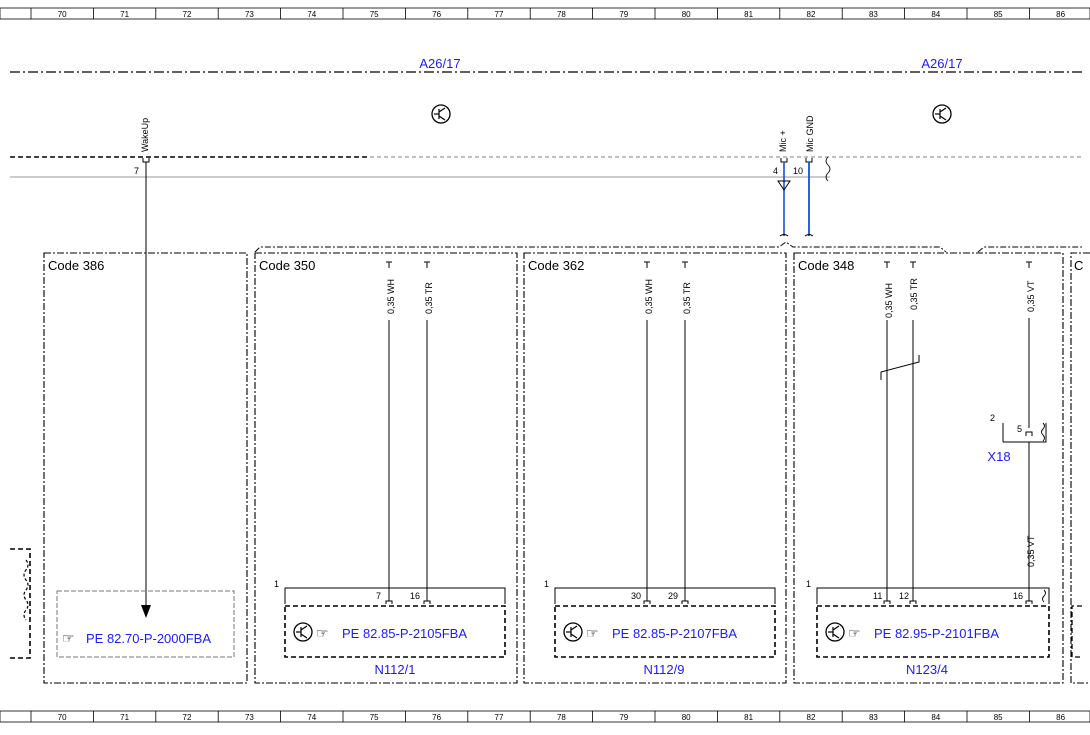 This screenshot has width=1090, height=735. Describe the element at coordinates (796, 235) in the screenshot. I see `cable-break-icon` at that location.